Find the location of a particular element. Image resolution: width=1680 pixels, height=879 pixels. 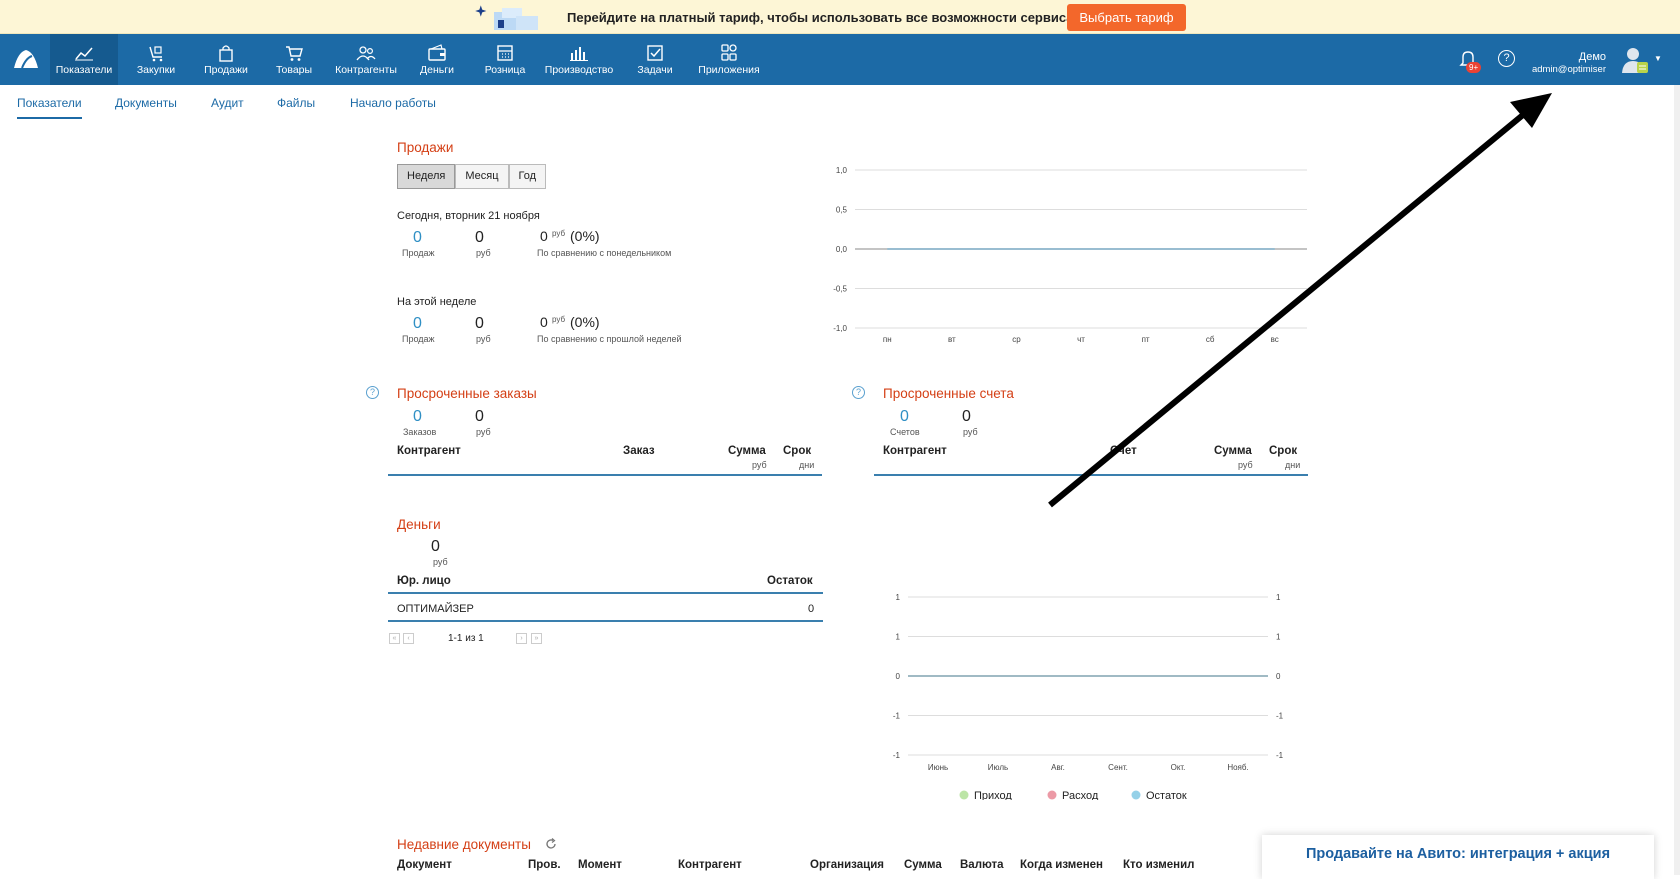

nav-item-purchases: Закупки is located at coordinates (156, 59).